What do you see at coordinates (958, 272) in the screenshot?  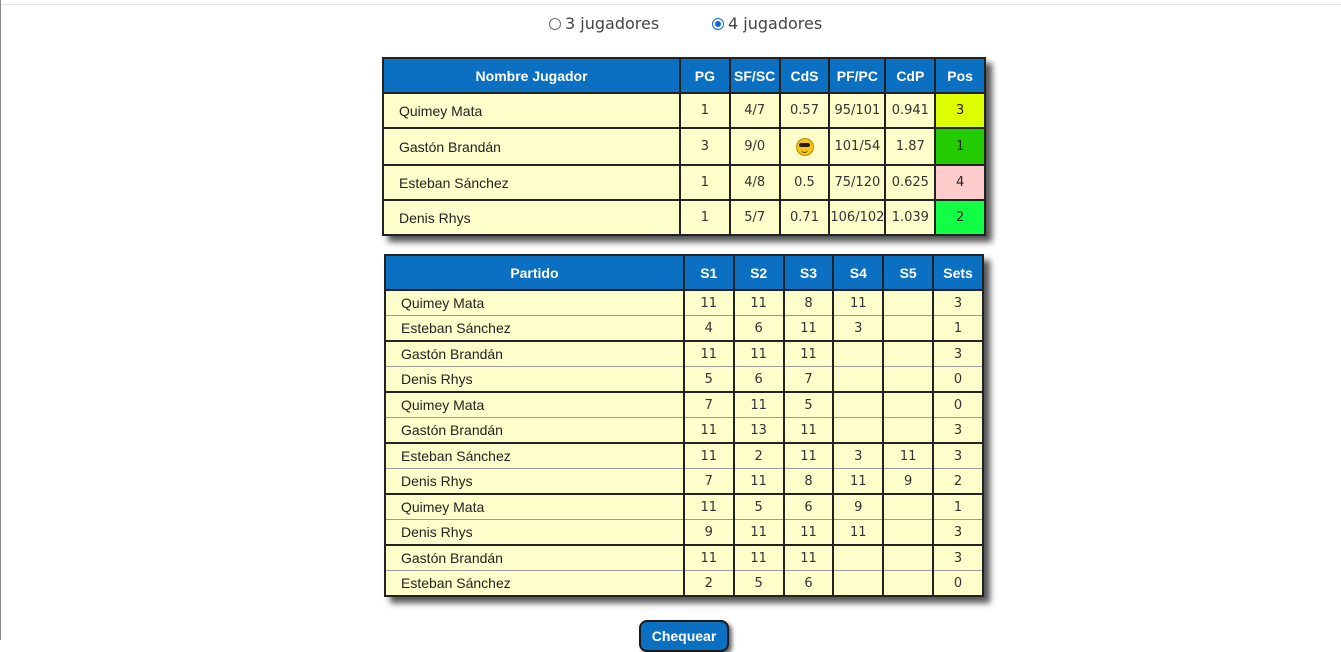 I see `header-sets: Sets` at bounding box center [958, 272].